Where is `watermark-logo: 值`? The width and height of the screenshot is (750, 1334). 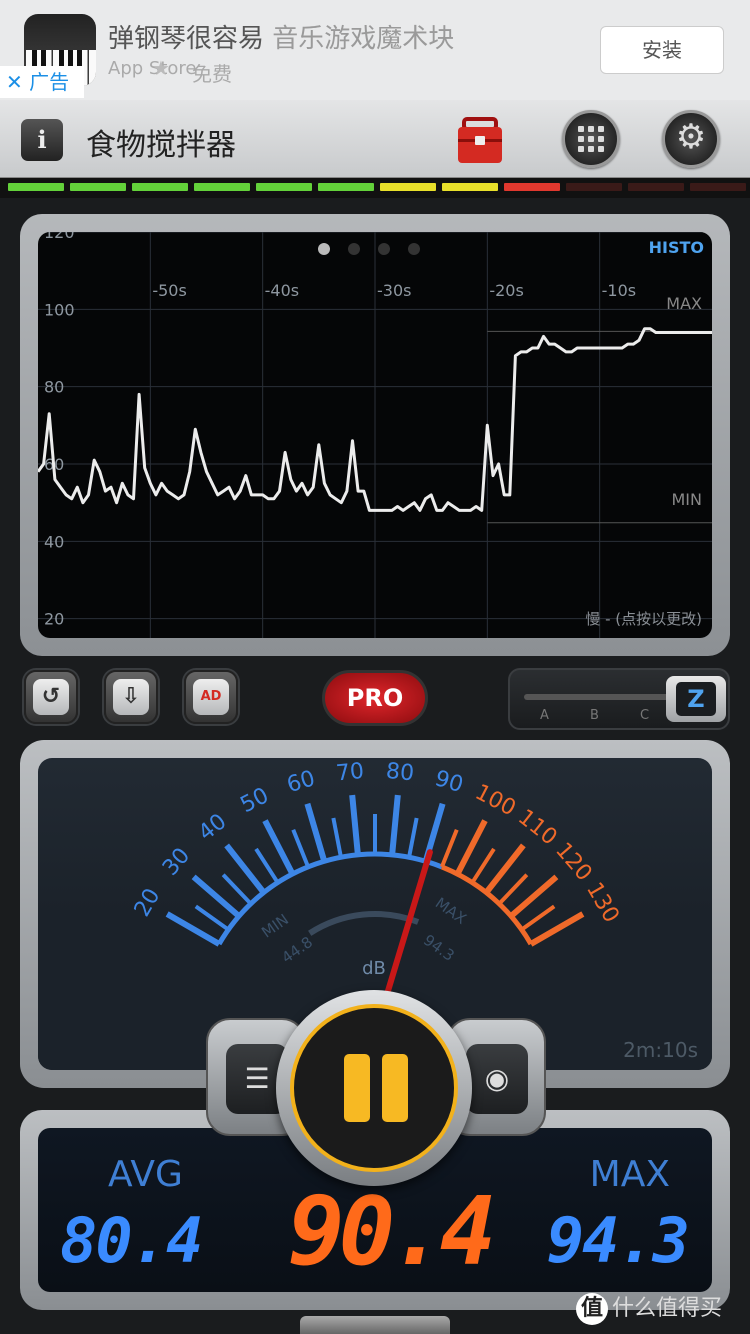 watermark-logo: 值 is located at coordinates (592, 1309).